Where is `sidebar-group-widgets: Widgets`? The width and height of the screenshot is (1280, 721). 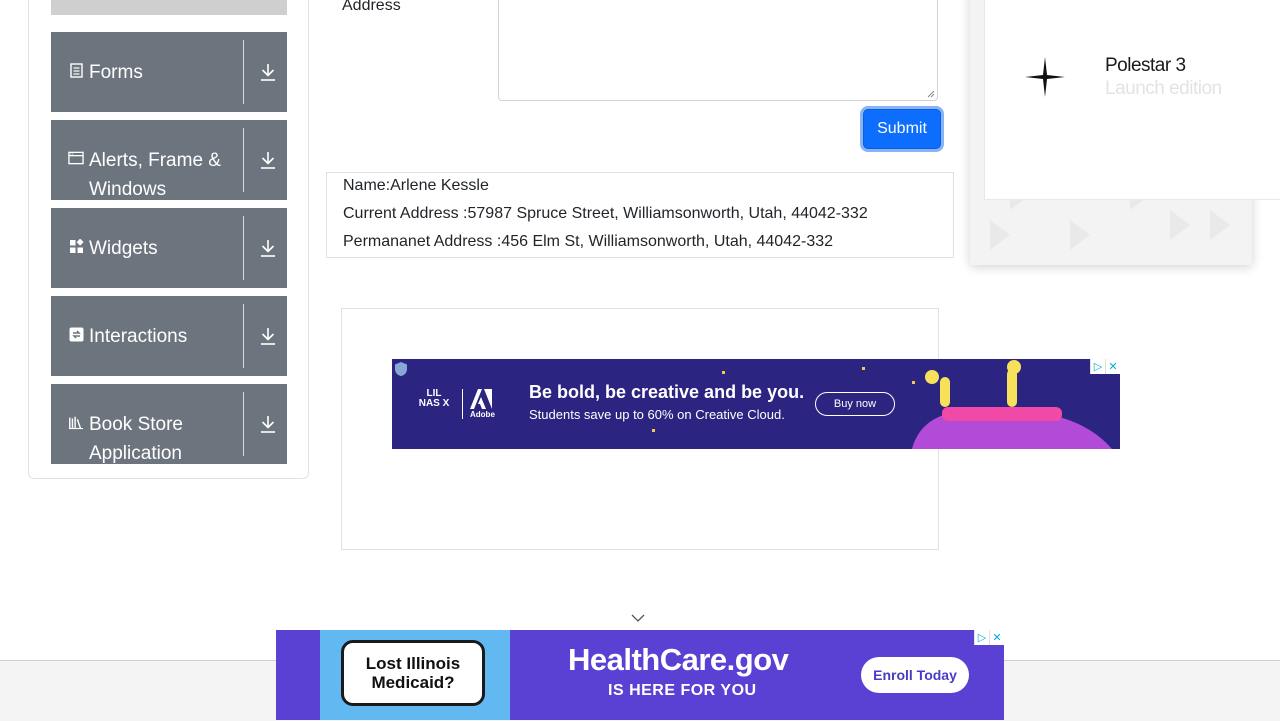 sidebar-group-widgets: Widgets is located at coordinates (169, 248).